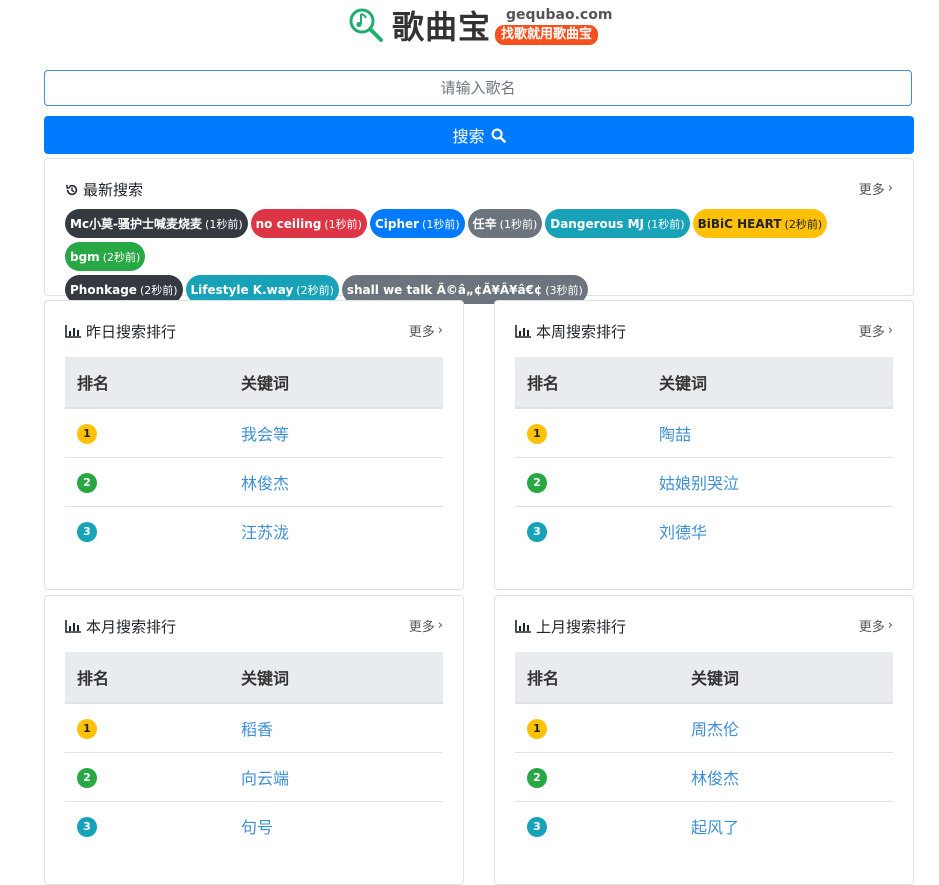 The height and width of the screenshot is (885, 939). I want to click on table-row: 3 起风了, so click(704, 826).